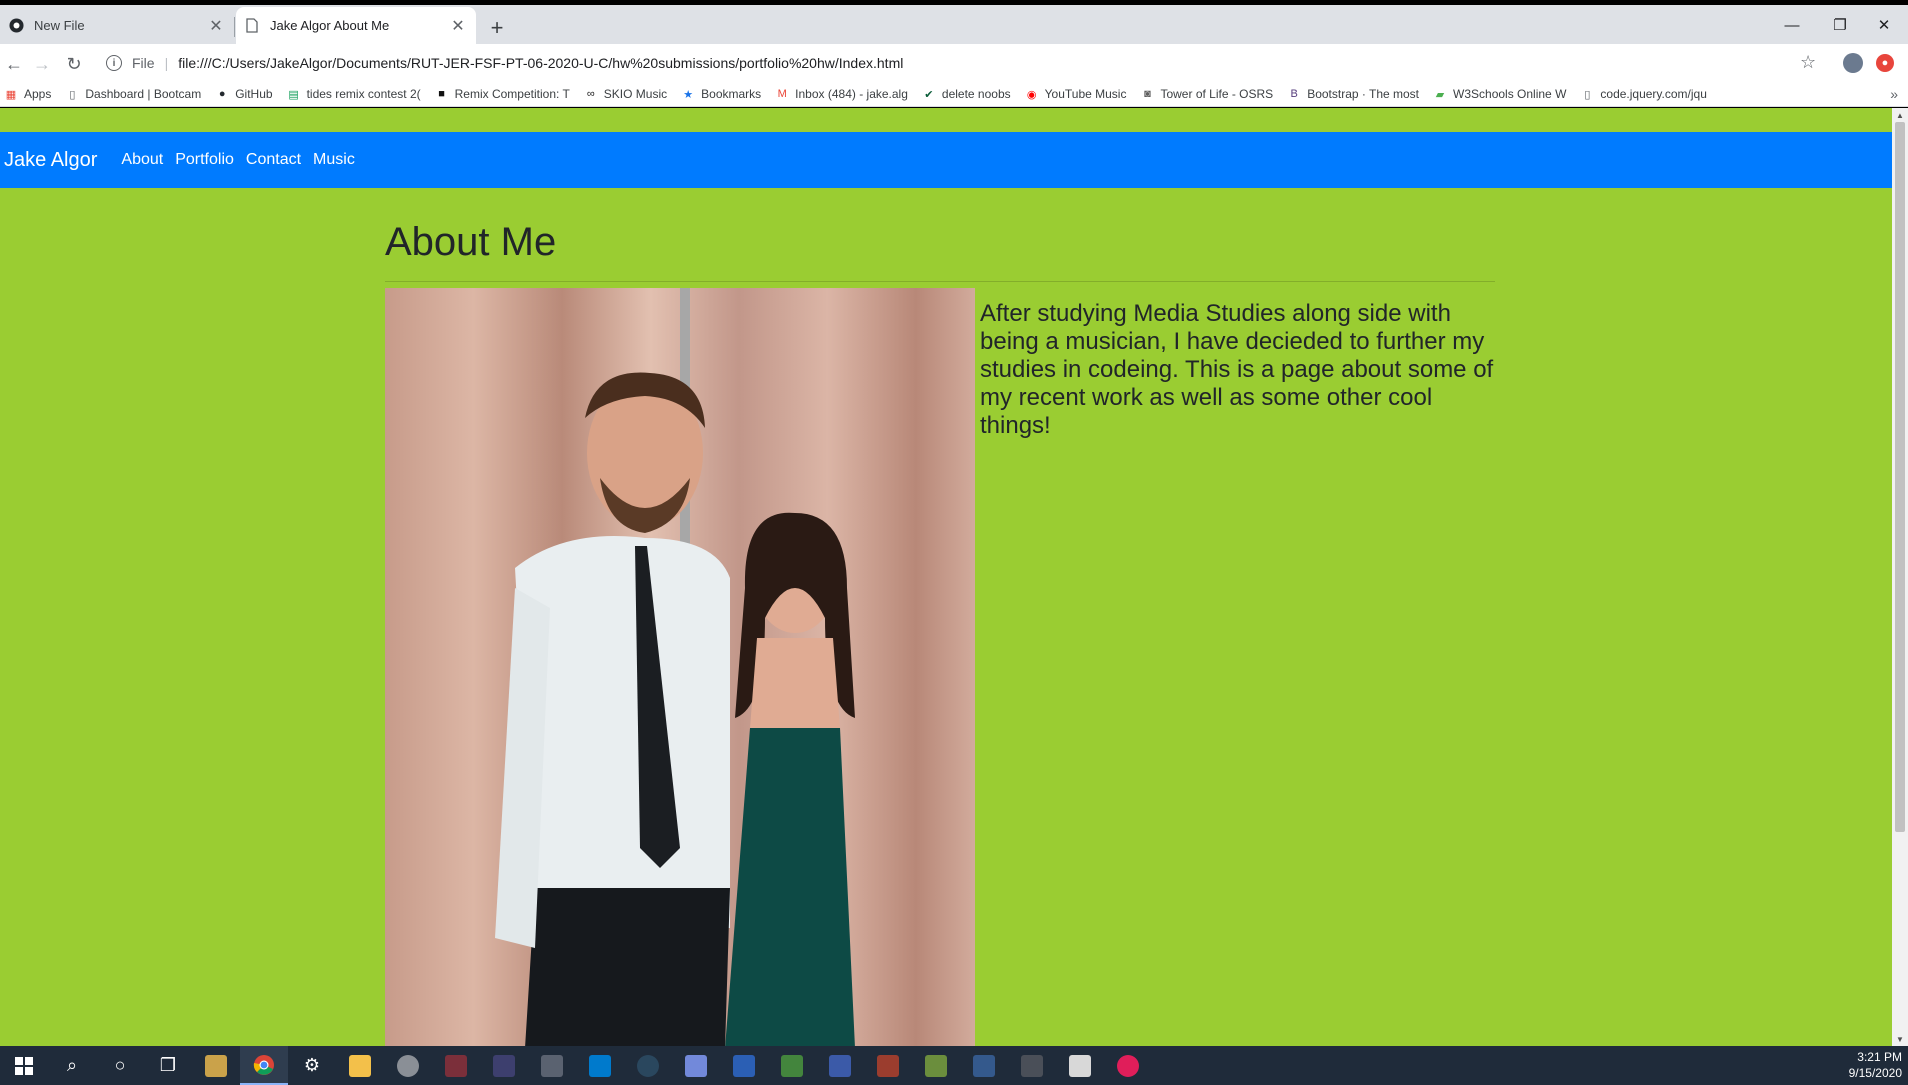  I want to click on bookmark-label: GitHub, so click(254, 94).